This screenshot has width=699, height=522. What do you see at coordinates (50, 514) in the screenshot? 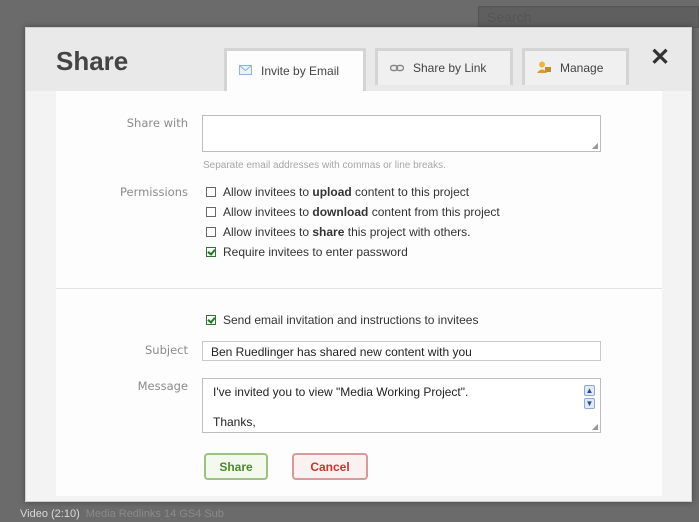
I see `background-video-duration: Video (2:10)` at bounding box center [50, 514].